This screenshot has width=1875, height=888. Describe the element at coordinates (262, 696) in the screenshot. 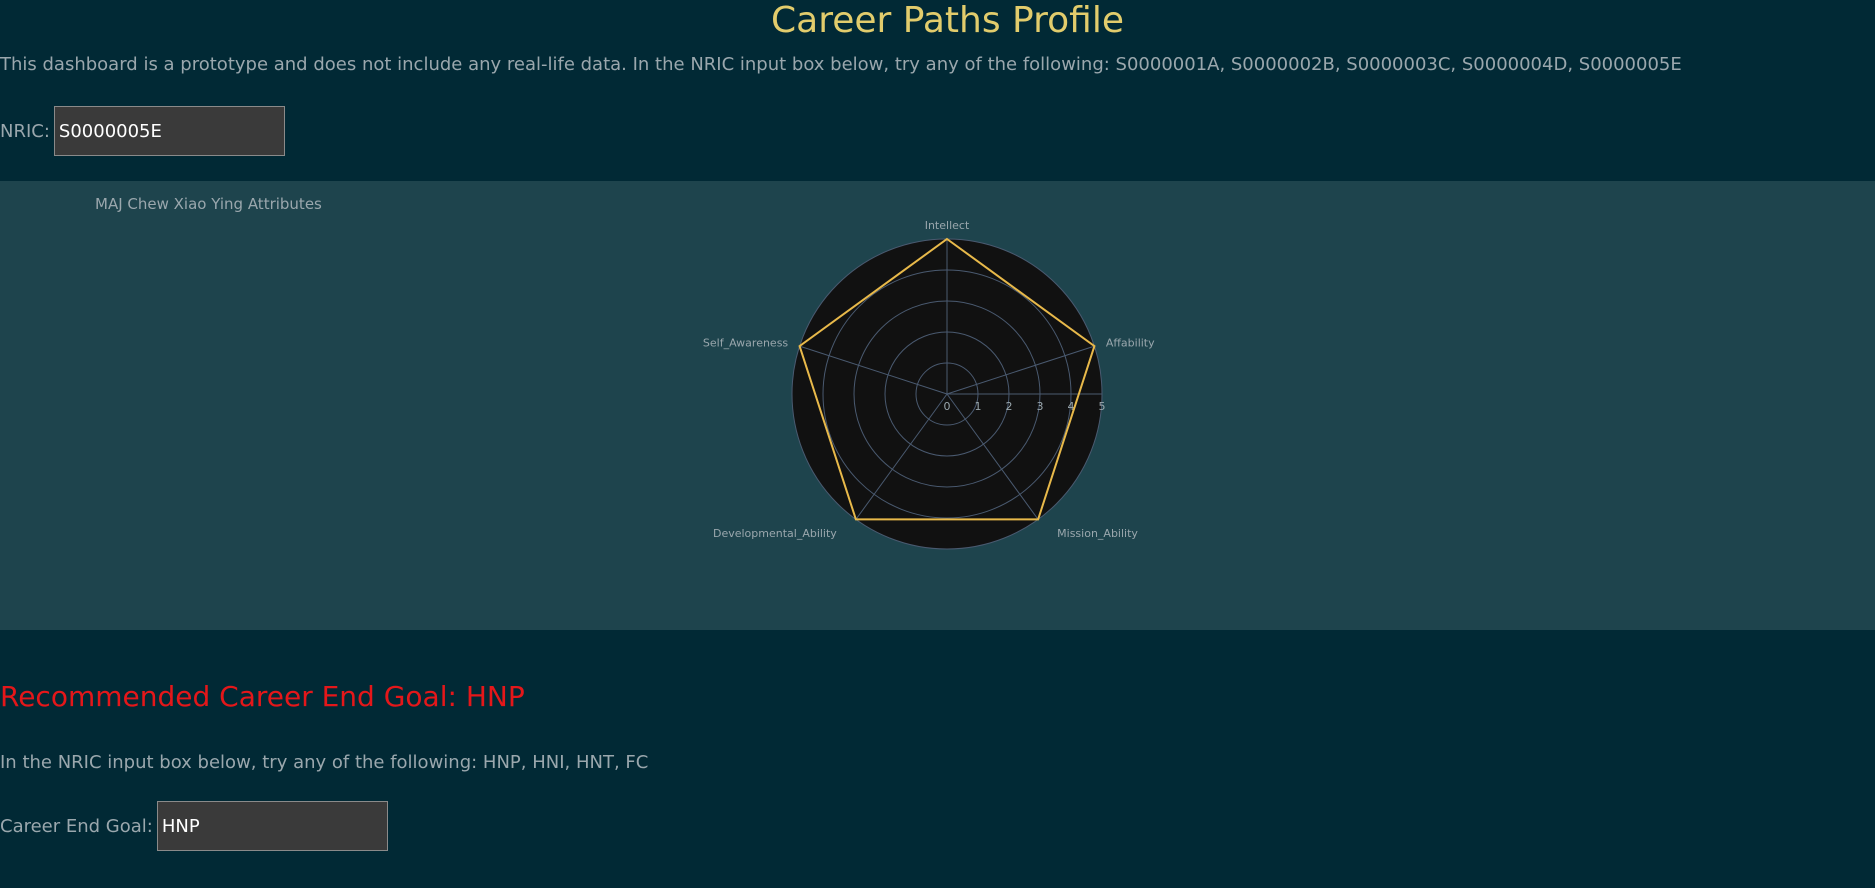

I see `goal-heading: Recommended Career End Goal: HNP` at that location.